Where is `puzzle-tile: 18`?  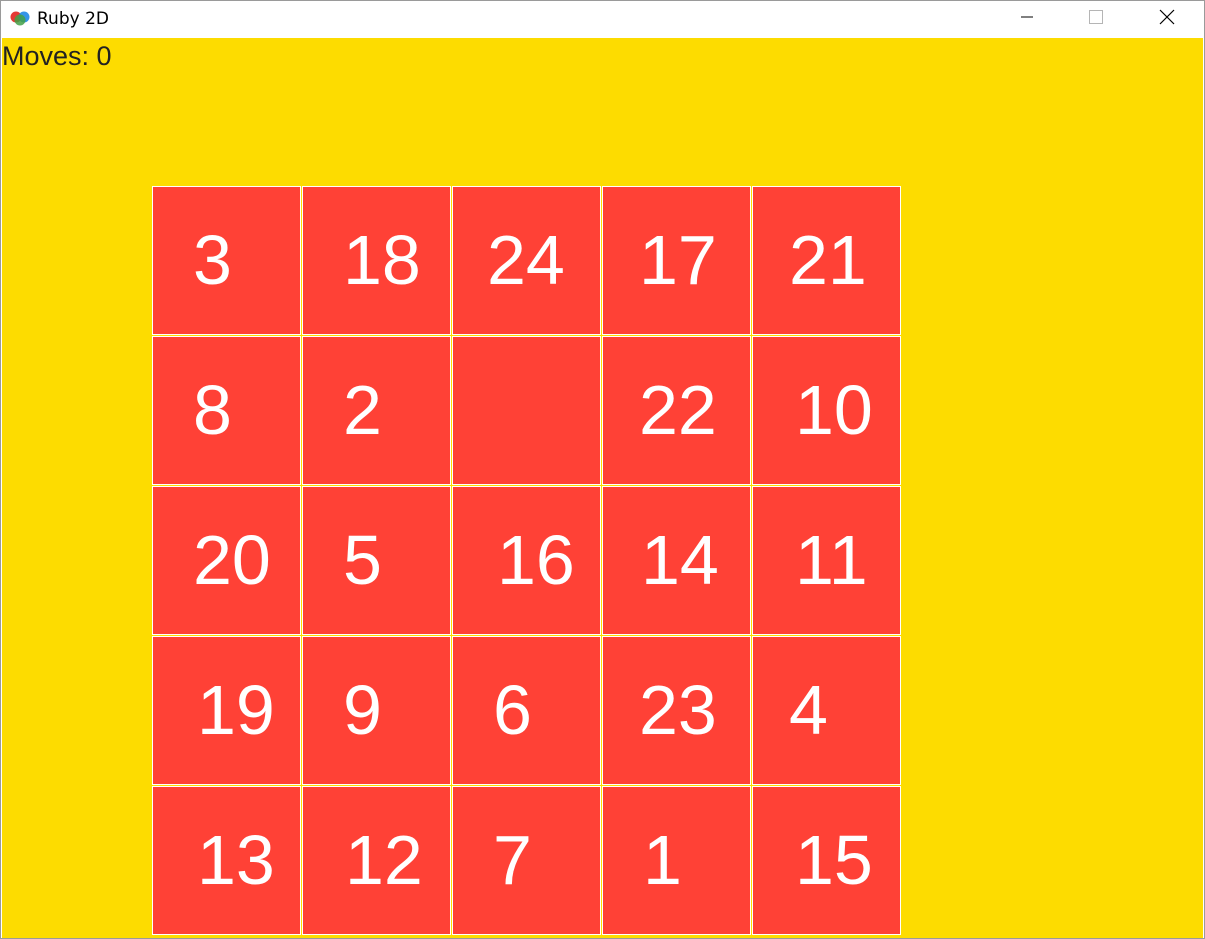
puzzle-tile: 18 is located at coordinates (376, 260).